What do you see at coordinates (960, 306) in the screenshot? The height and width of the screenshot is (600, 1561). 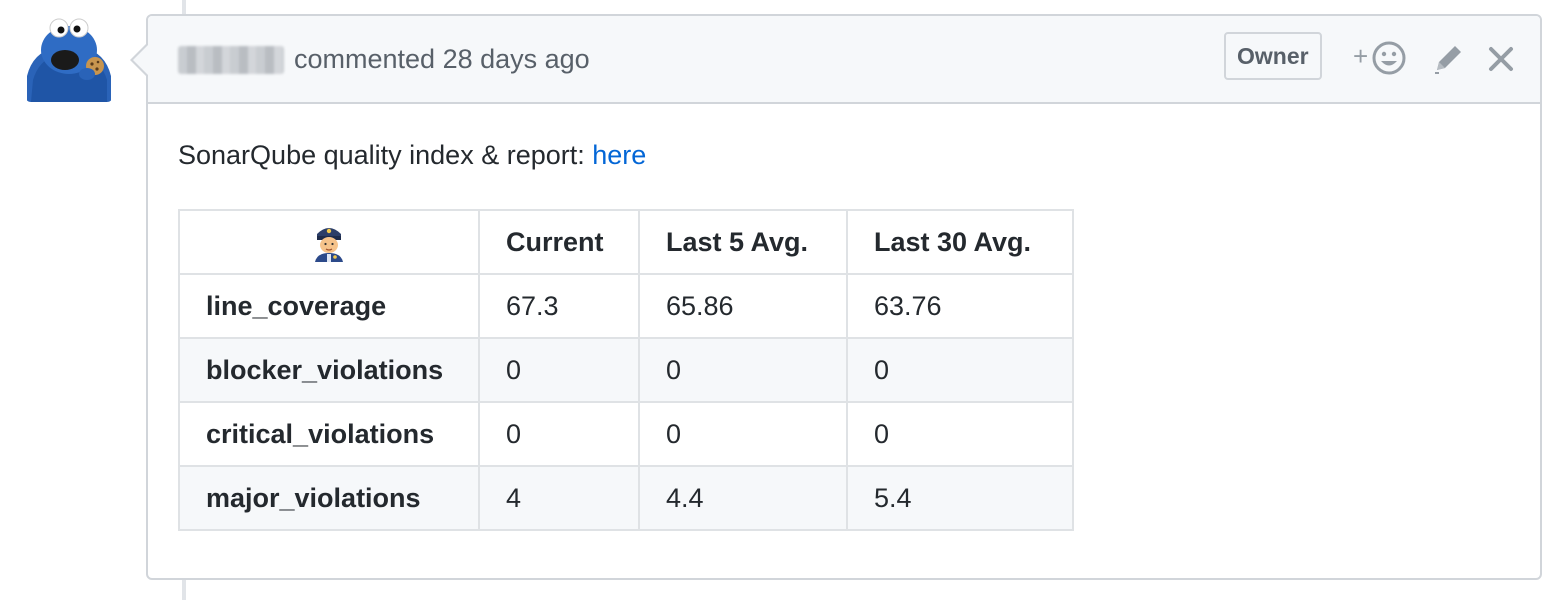 I see `metric-last-30-avg-value: 63.76` at bounding box center [960, 306].